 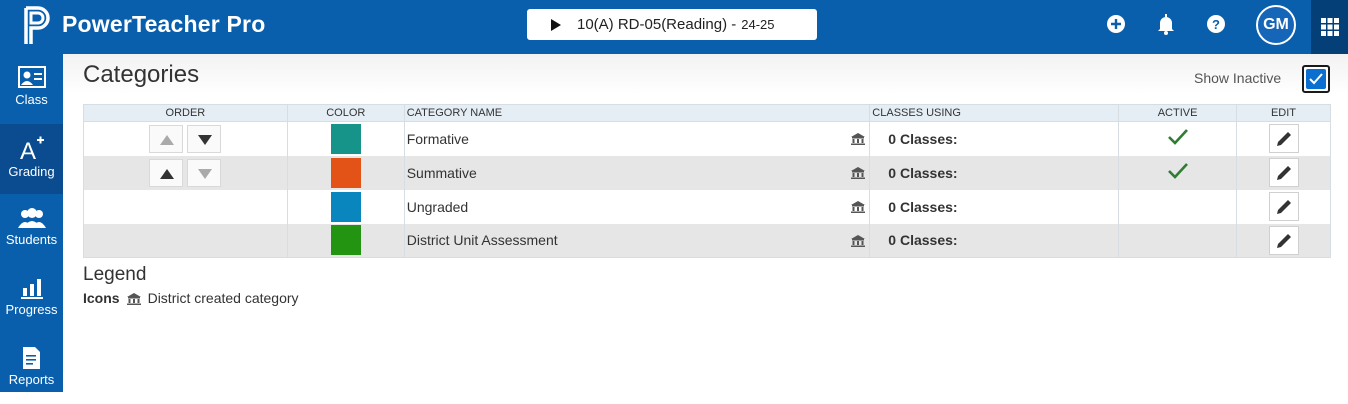 I want to click on table-row: Ungraded 0 Classes:, so click(x=707, y=206).